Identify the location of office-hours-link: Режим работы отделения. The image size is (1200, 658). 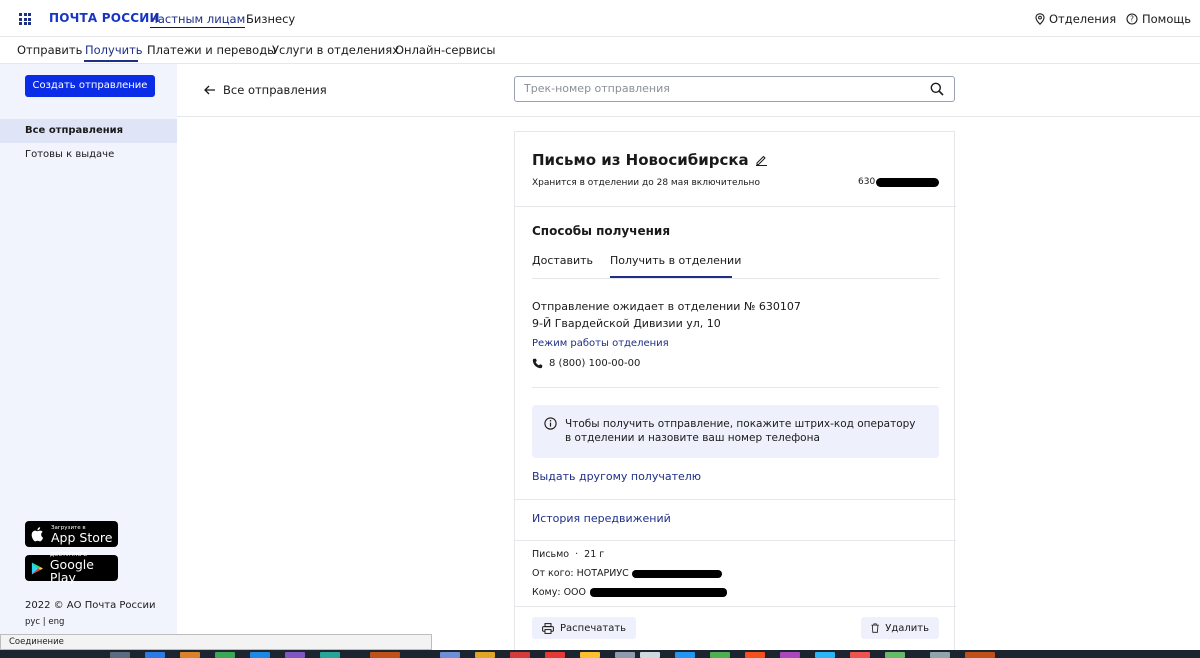
(600, 343).